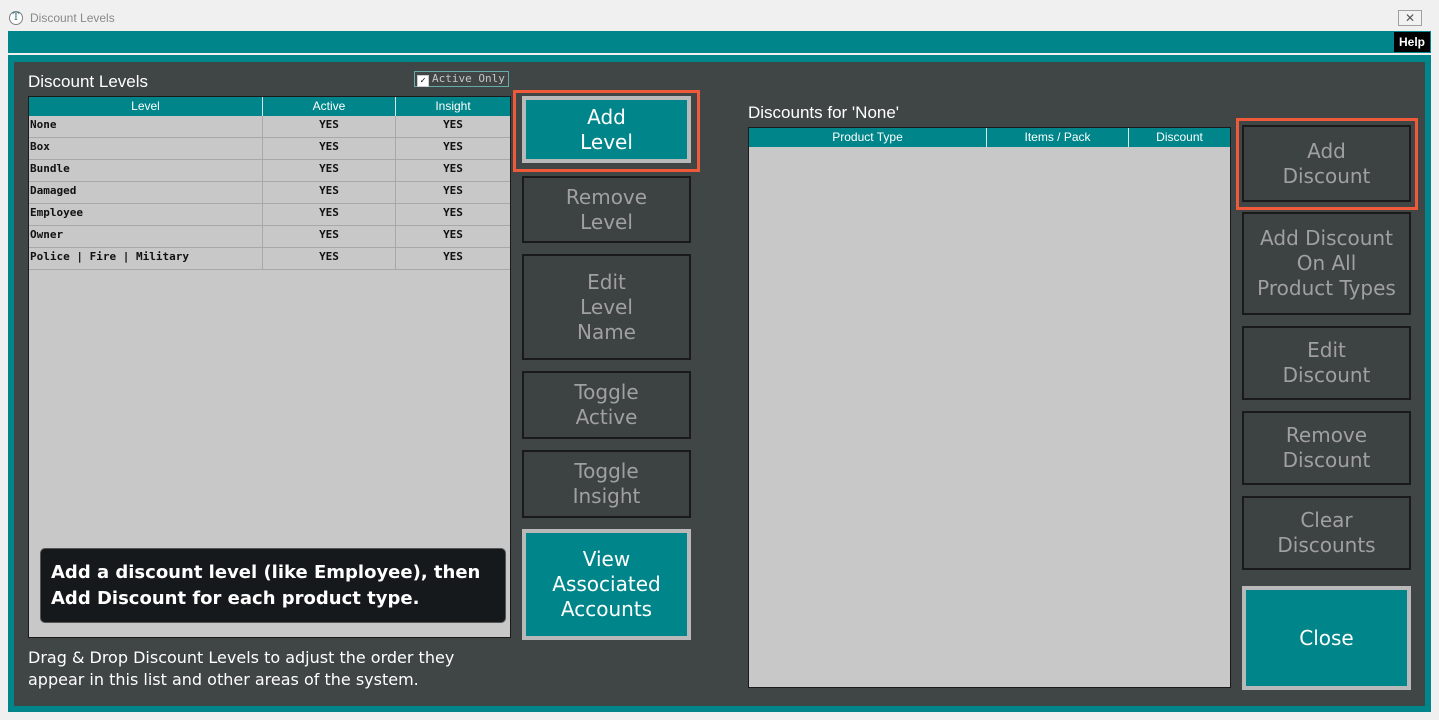 The width and height of the screenshot is (1439, 720). What do you see at coordinates (146, 236) in the screenshot?
I see `level-name: Owner` at bounding box center [146, 236].